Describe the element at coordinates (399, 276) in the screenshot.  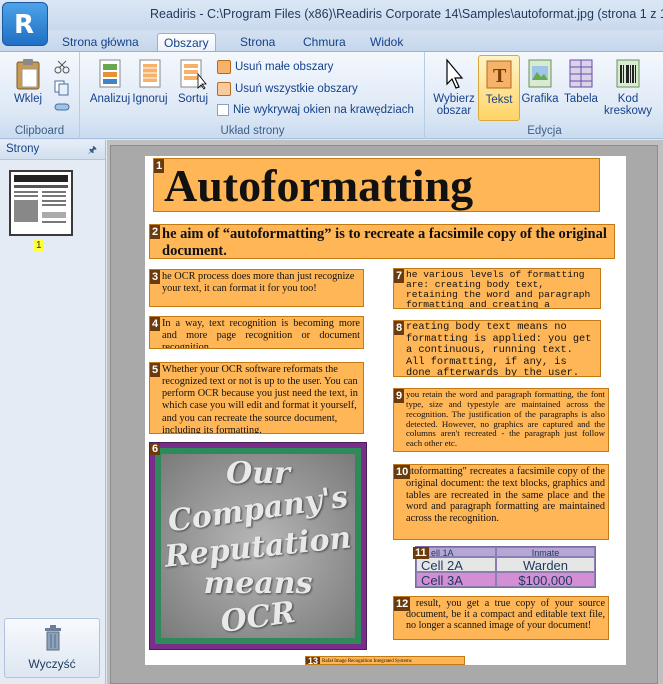
I see `zone-number: 7` at that location.